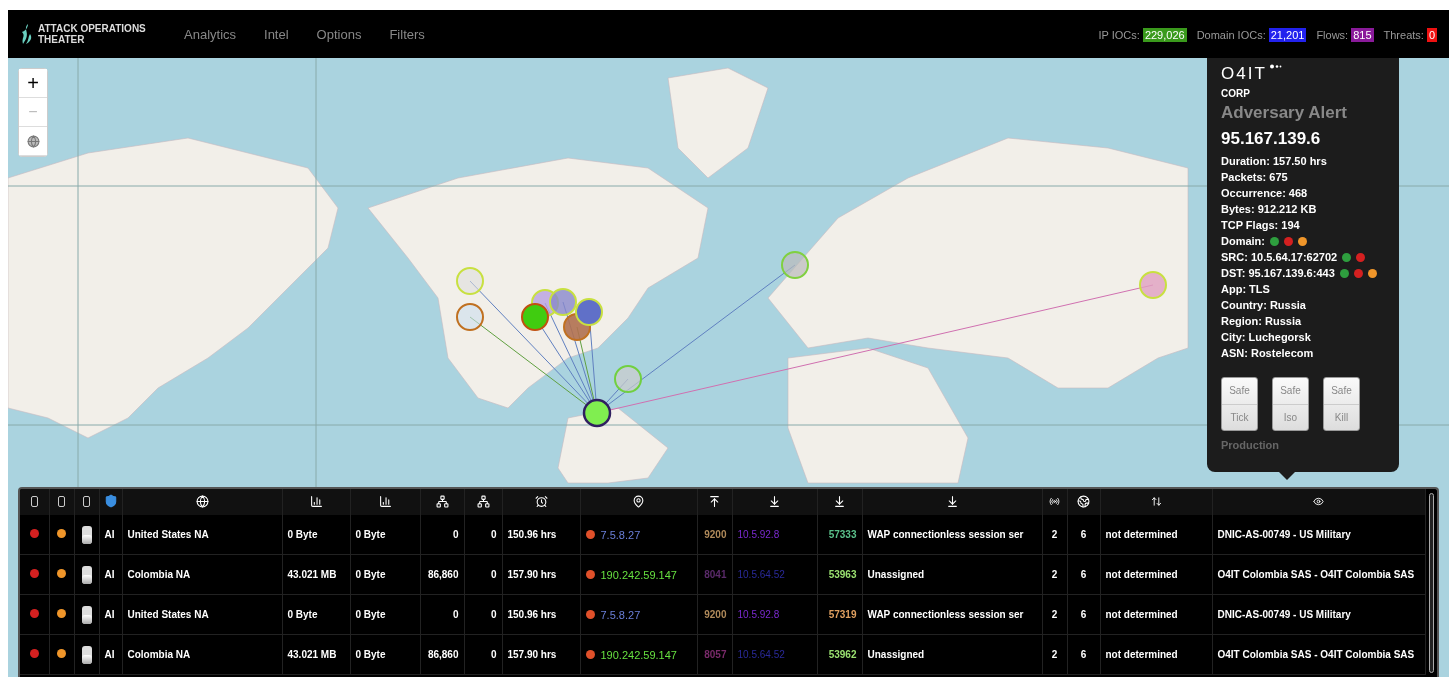 The height and width of the screenshot is (677, 1449). What do you see at coordinates (541, 574) in the screenshot?
I see `table-cell: 157.90 hrs` at bounding box center [541, 574].